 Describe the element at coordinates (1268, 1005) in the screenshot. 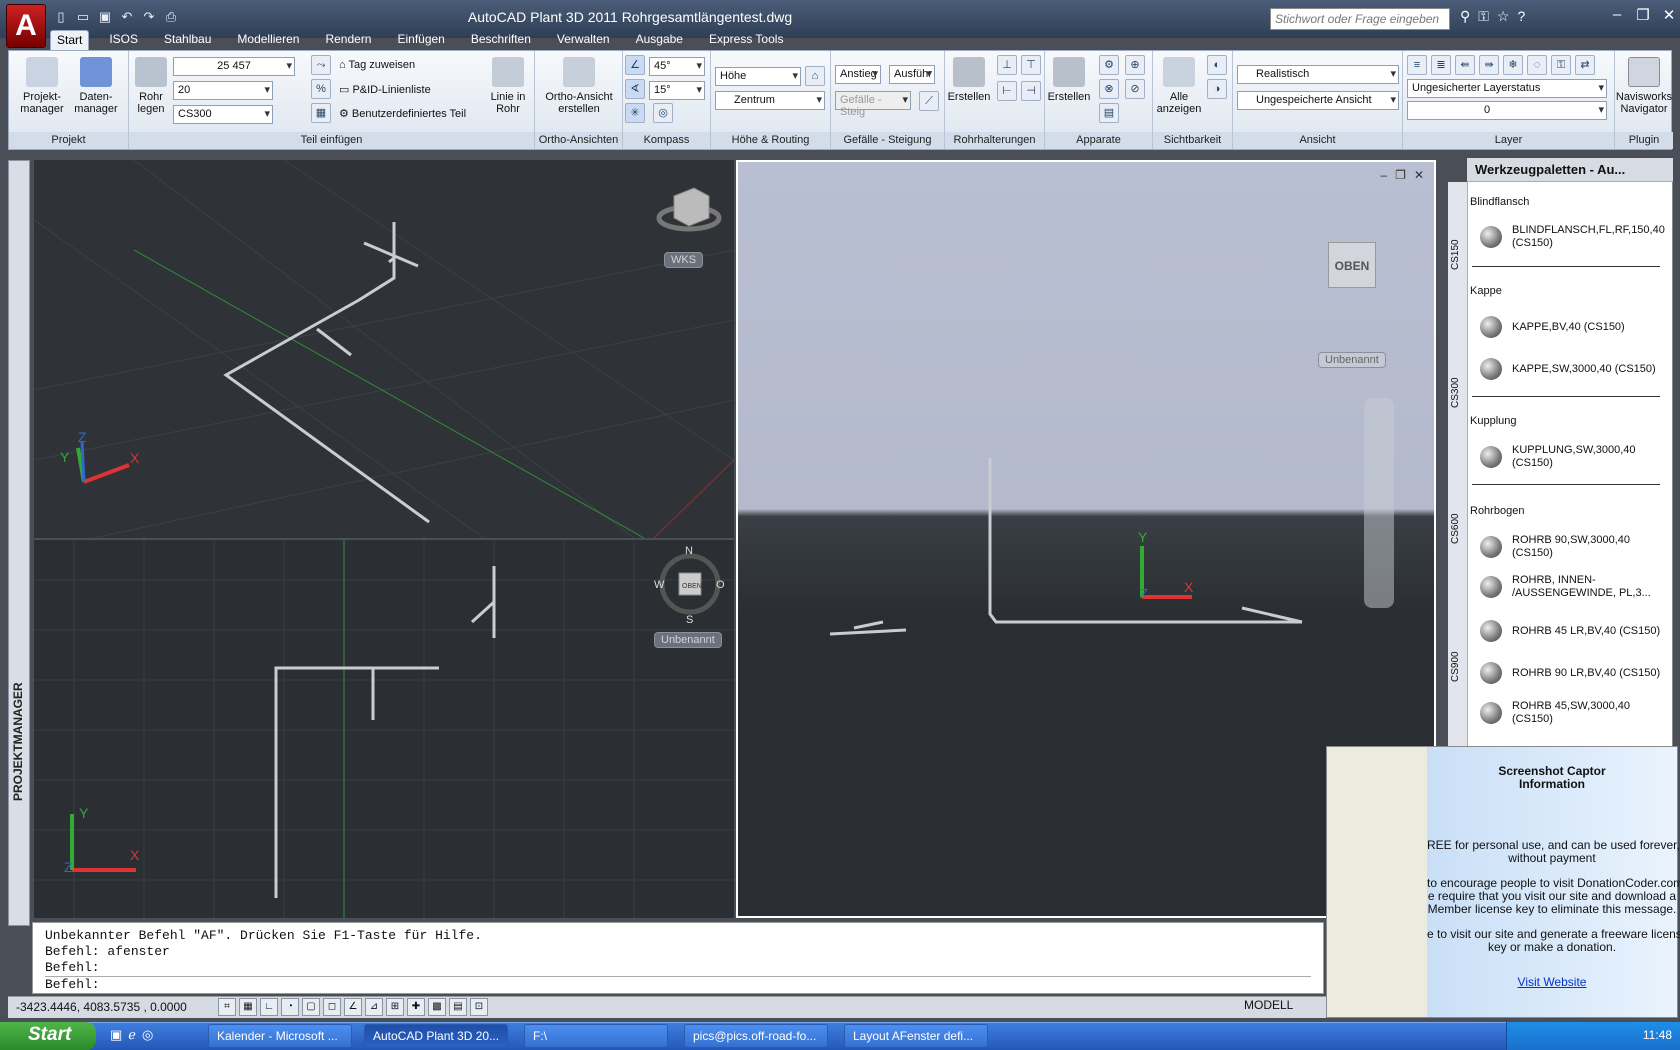

I see `model-tab: MODELL` at that location.